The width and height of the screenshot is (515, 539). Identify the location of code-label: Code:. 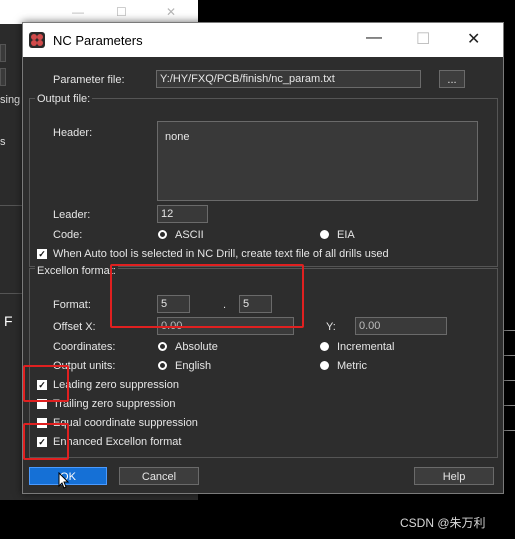
(68, 235).